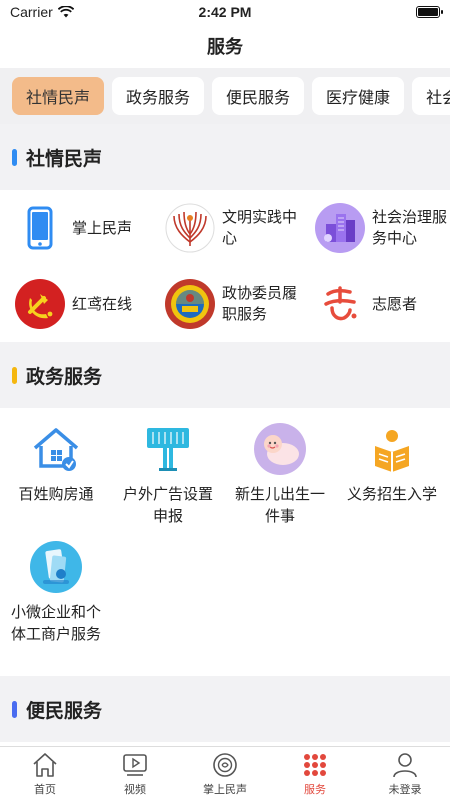 This screenshot has height=800, width=450. I want to click on service-item-volunteer: 志愿者, so click(375, 304).